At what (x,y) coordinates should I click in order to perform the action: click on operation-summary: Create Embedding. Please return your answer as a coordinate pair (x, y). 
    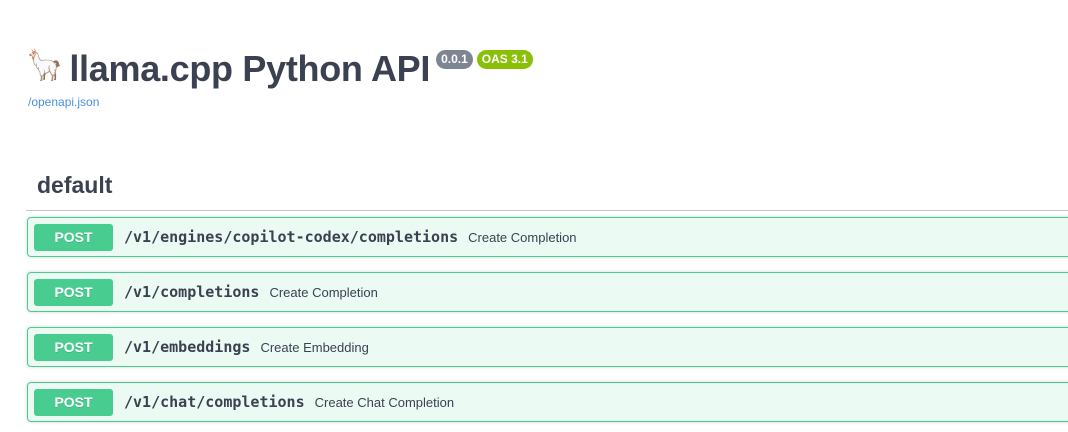
    Looking at the image, I should click on (314, 347).